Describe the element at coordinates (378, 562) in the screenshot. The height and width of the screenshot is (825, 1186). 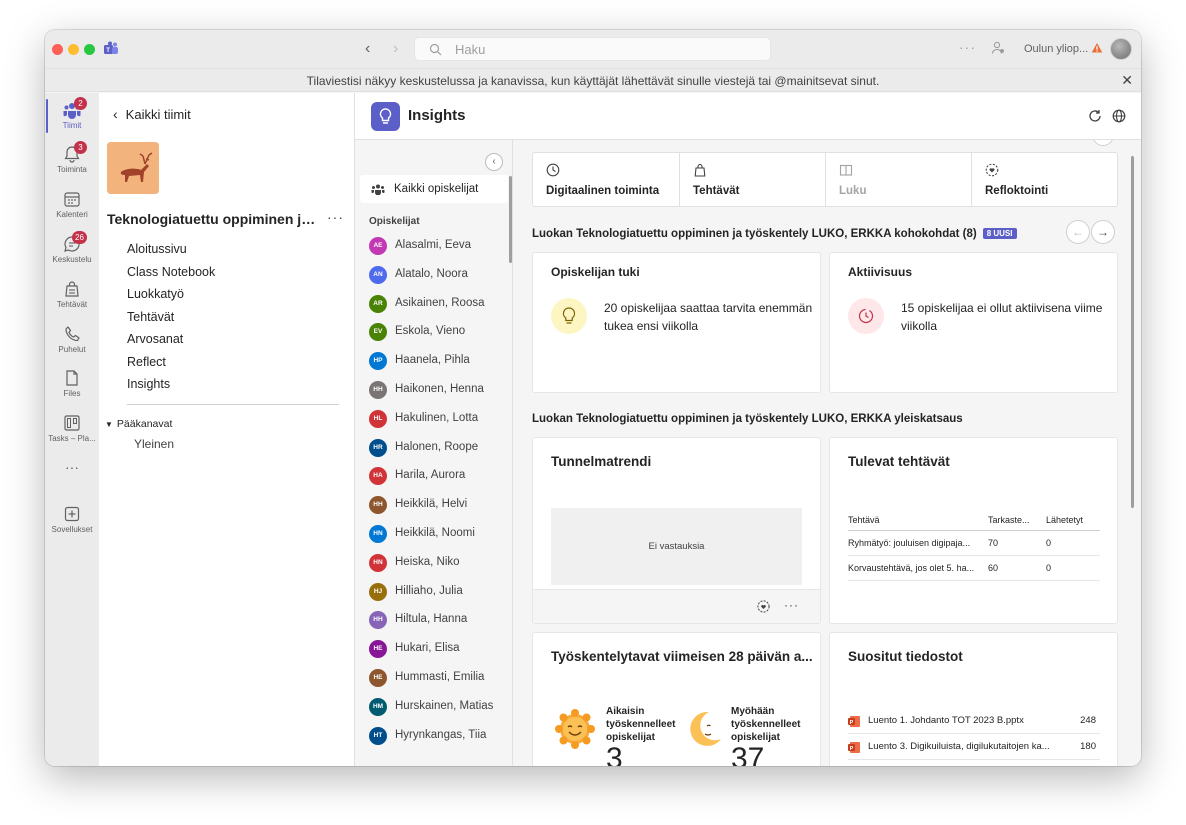
I see `student-avatar: HN` at that location.